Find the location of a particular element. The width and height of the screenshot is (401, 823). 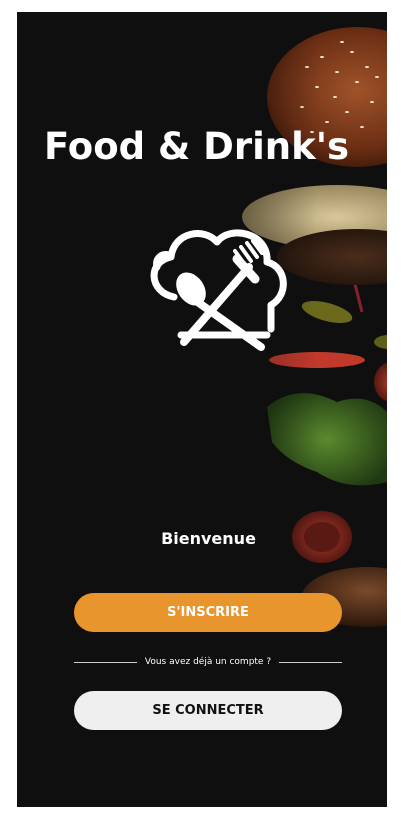

divider-line-right is located at coordinates (310, 662).